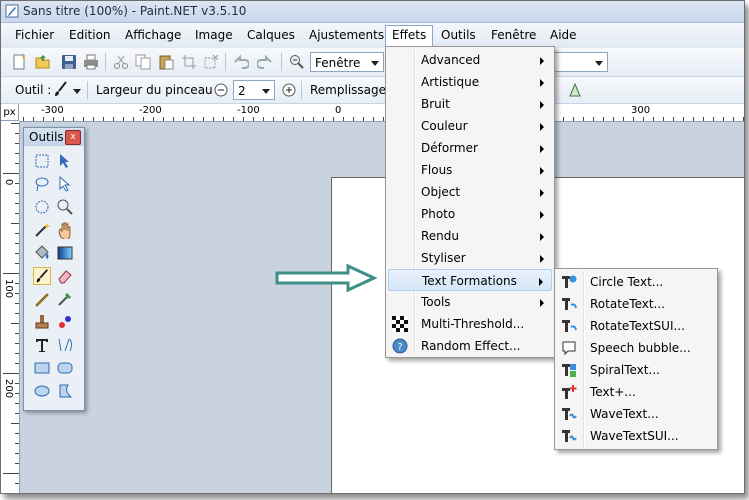 The image size is (749, 500). Describe the element at coordinates (61, 89) in the screenshot. I see `paintbrush-icon` at that location.